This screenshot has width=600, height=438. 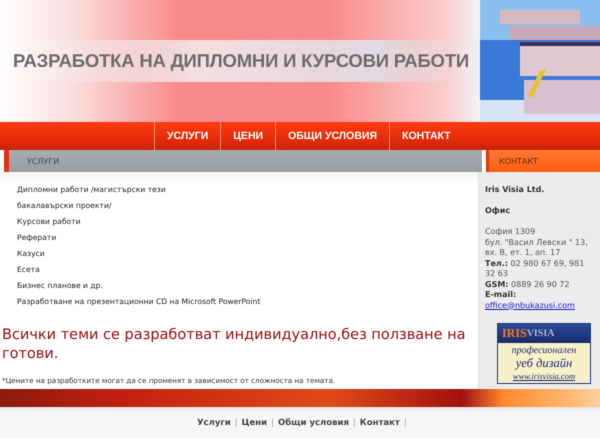 I want to click on section-heading: УСЛУГИ, so click(x=243, y=161).